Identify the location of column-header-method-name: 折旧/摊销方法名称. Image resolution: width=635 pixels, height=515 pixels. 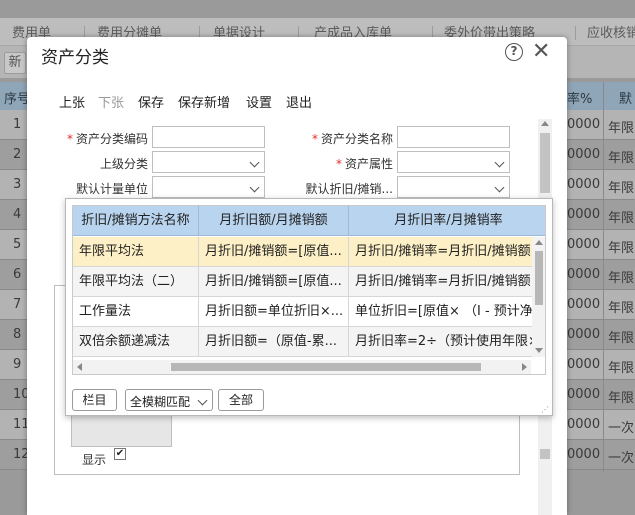
(136, 221).